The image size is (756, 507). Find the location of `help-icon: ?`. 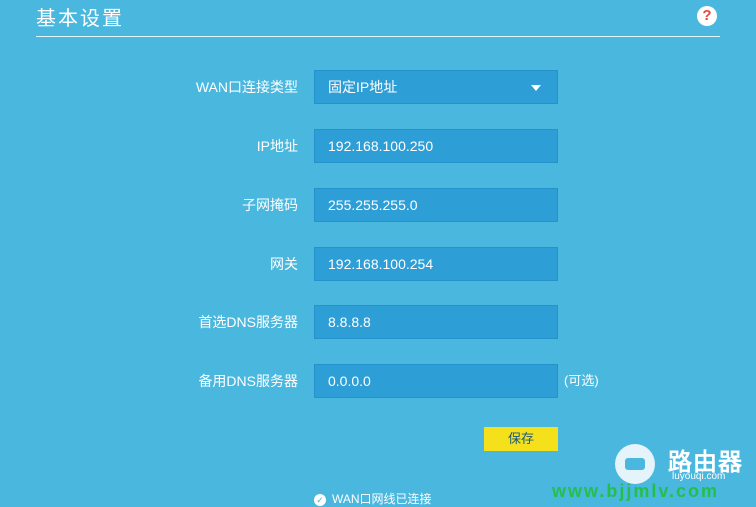

help-icon: ? is located at coordinates (707, 16).